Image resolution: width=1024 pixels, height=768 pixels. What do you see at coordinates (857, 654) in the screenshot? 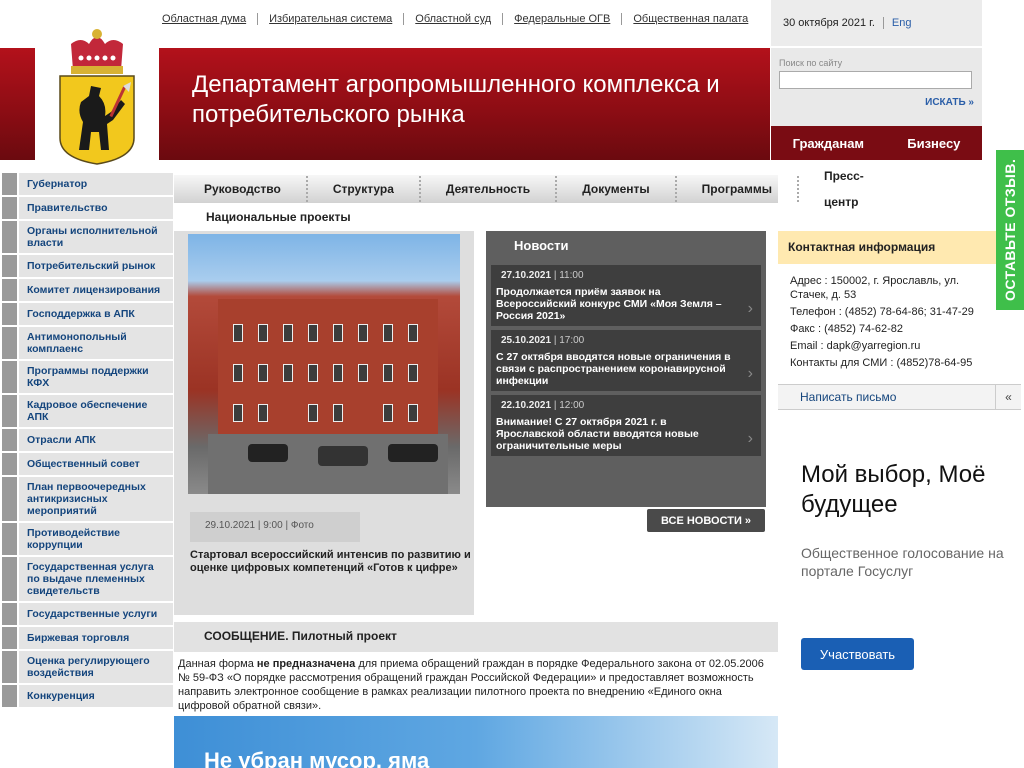
I see `participate-button: Участвовать` at bounding box center [857, 654].